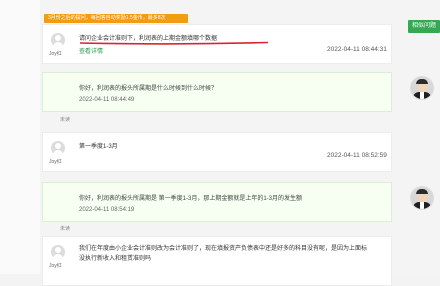 This screenshot has height=286, width=440. I want to click on answer-timestamp: 2022-04-11 08:44:49, so click(107, 100).